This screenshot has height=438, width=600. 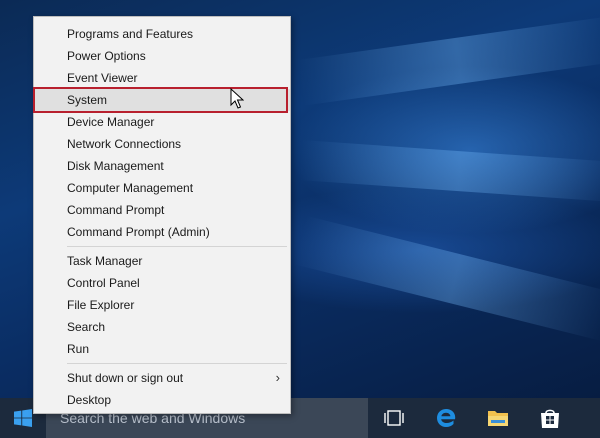 I want to click on edge-icon, so click(x=446, y=418).